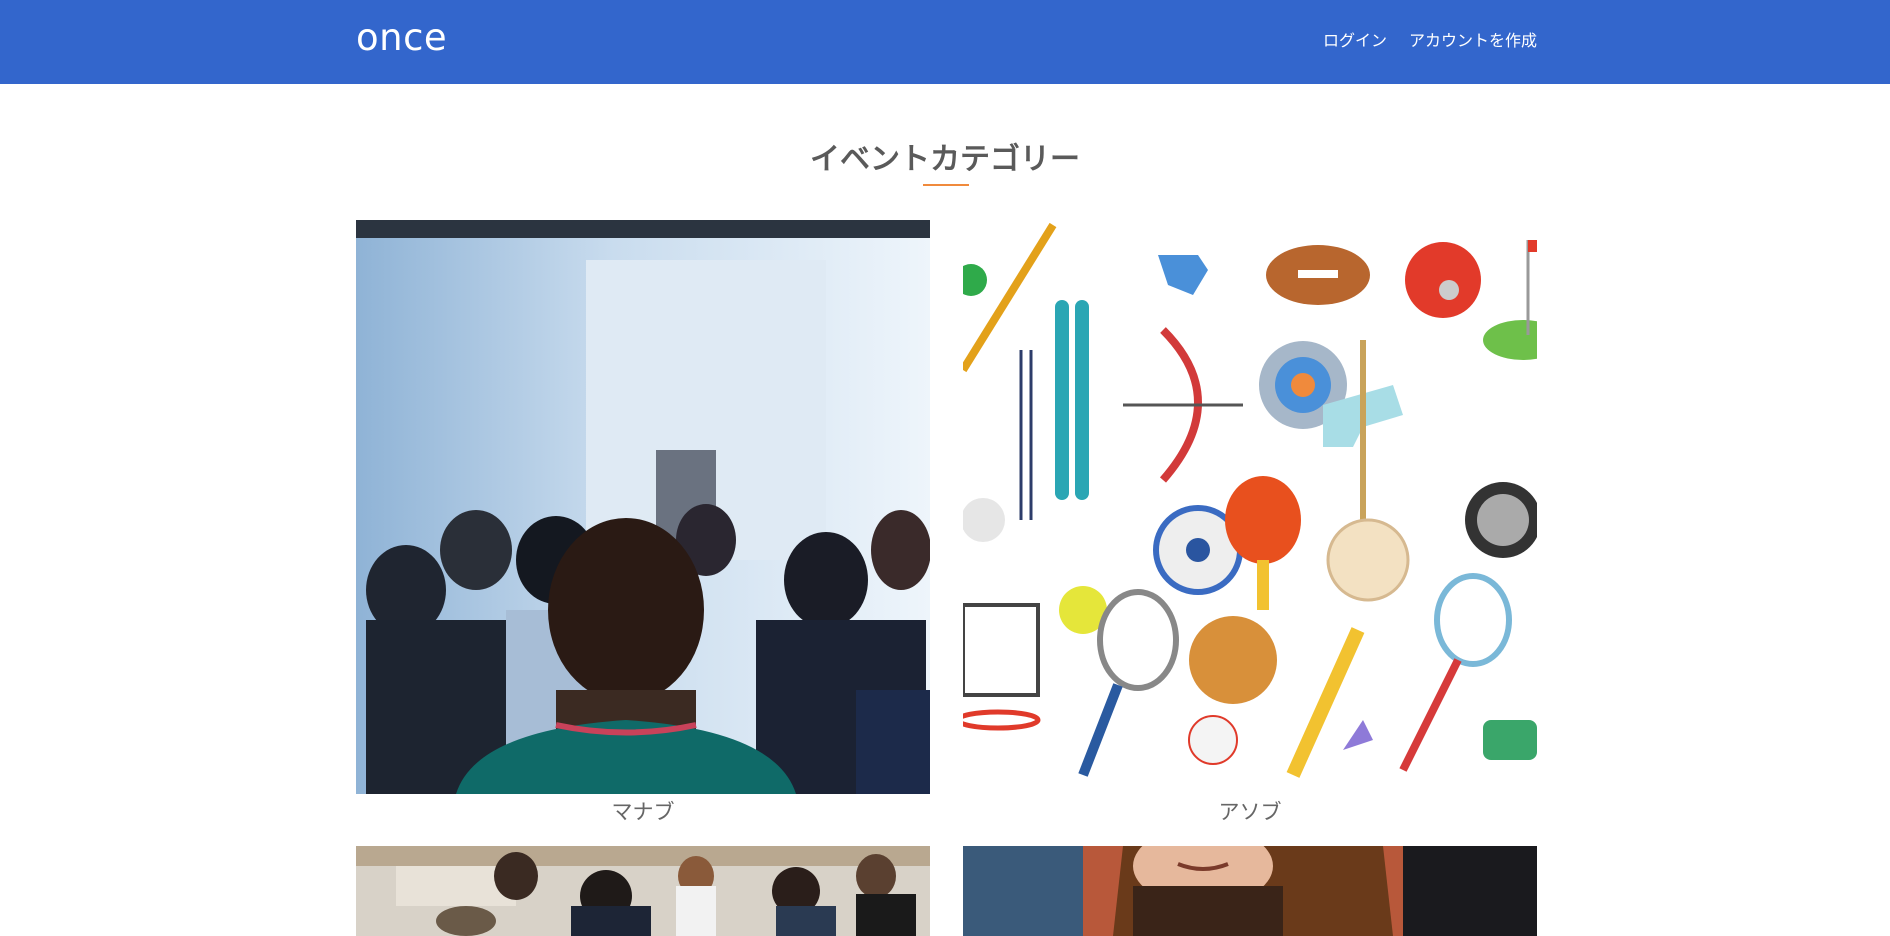 The image size is (1890, 936). Describe the element at coordinates (643, 812) in the screenshot. I see `category-label: マナブ` at that location.